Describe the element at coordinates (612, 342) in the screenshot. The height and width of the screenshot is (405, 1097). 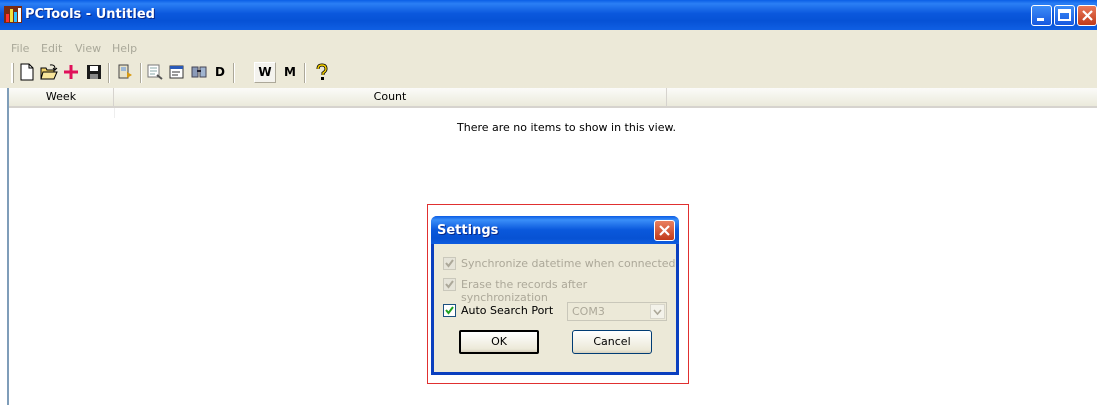
I see `cancel-button: Cancel` at that location.